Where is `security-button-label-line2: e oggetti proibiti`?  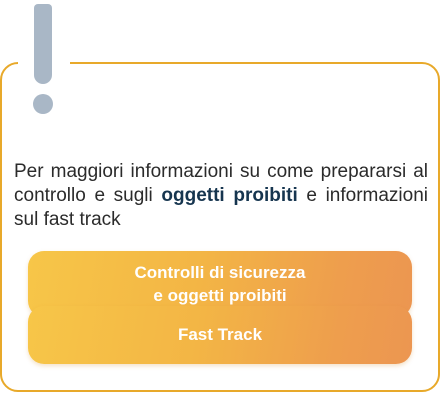
security-button-label-line2: e oggetti proibiti is located at coordinates (220, 295).